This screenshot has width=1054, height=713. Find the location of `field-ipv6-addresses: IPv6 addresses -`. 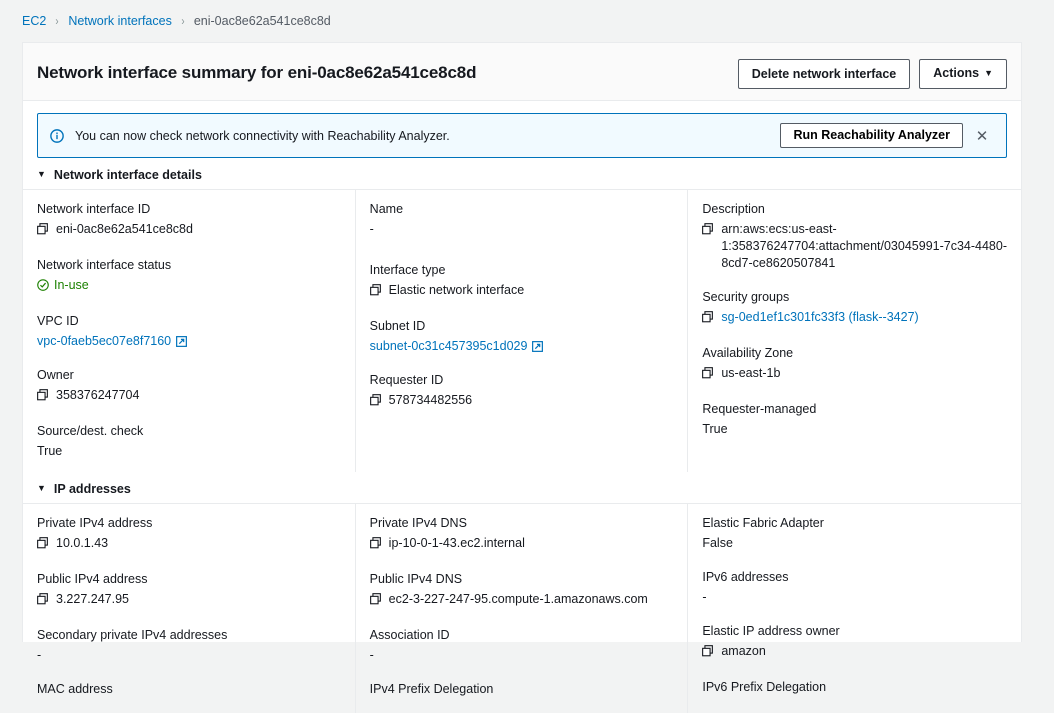

field-ipv6-addresses: IPv6 addresses - is located at coordinates (854, 587).